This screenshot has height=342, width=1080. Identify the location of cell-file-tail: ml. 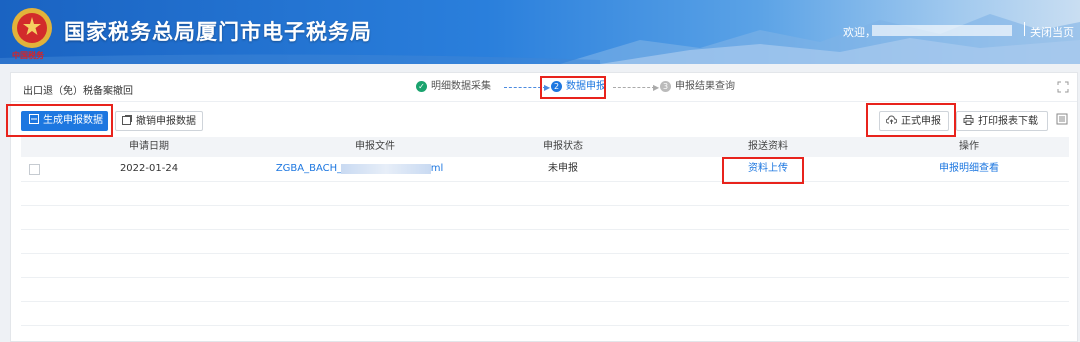
(437, 169).